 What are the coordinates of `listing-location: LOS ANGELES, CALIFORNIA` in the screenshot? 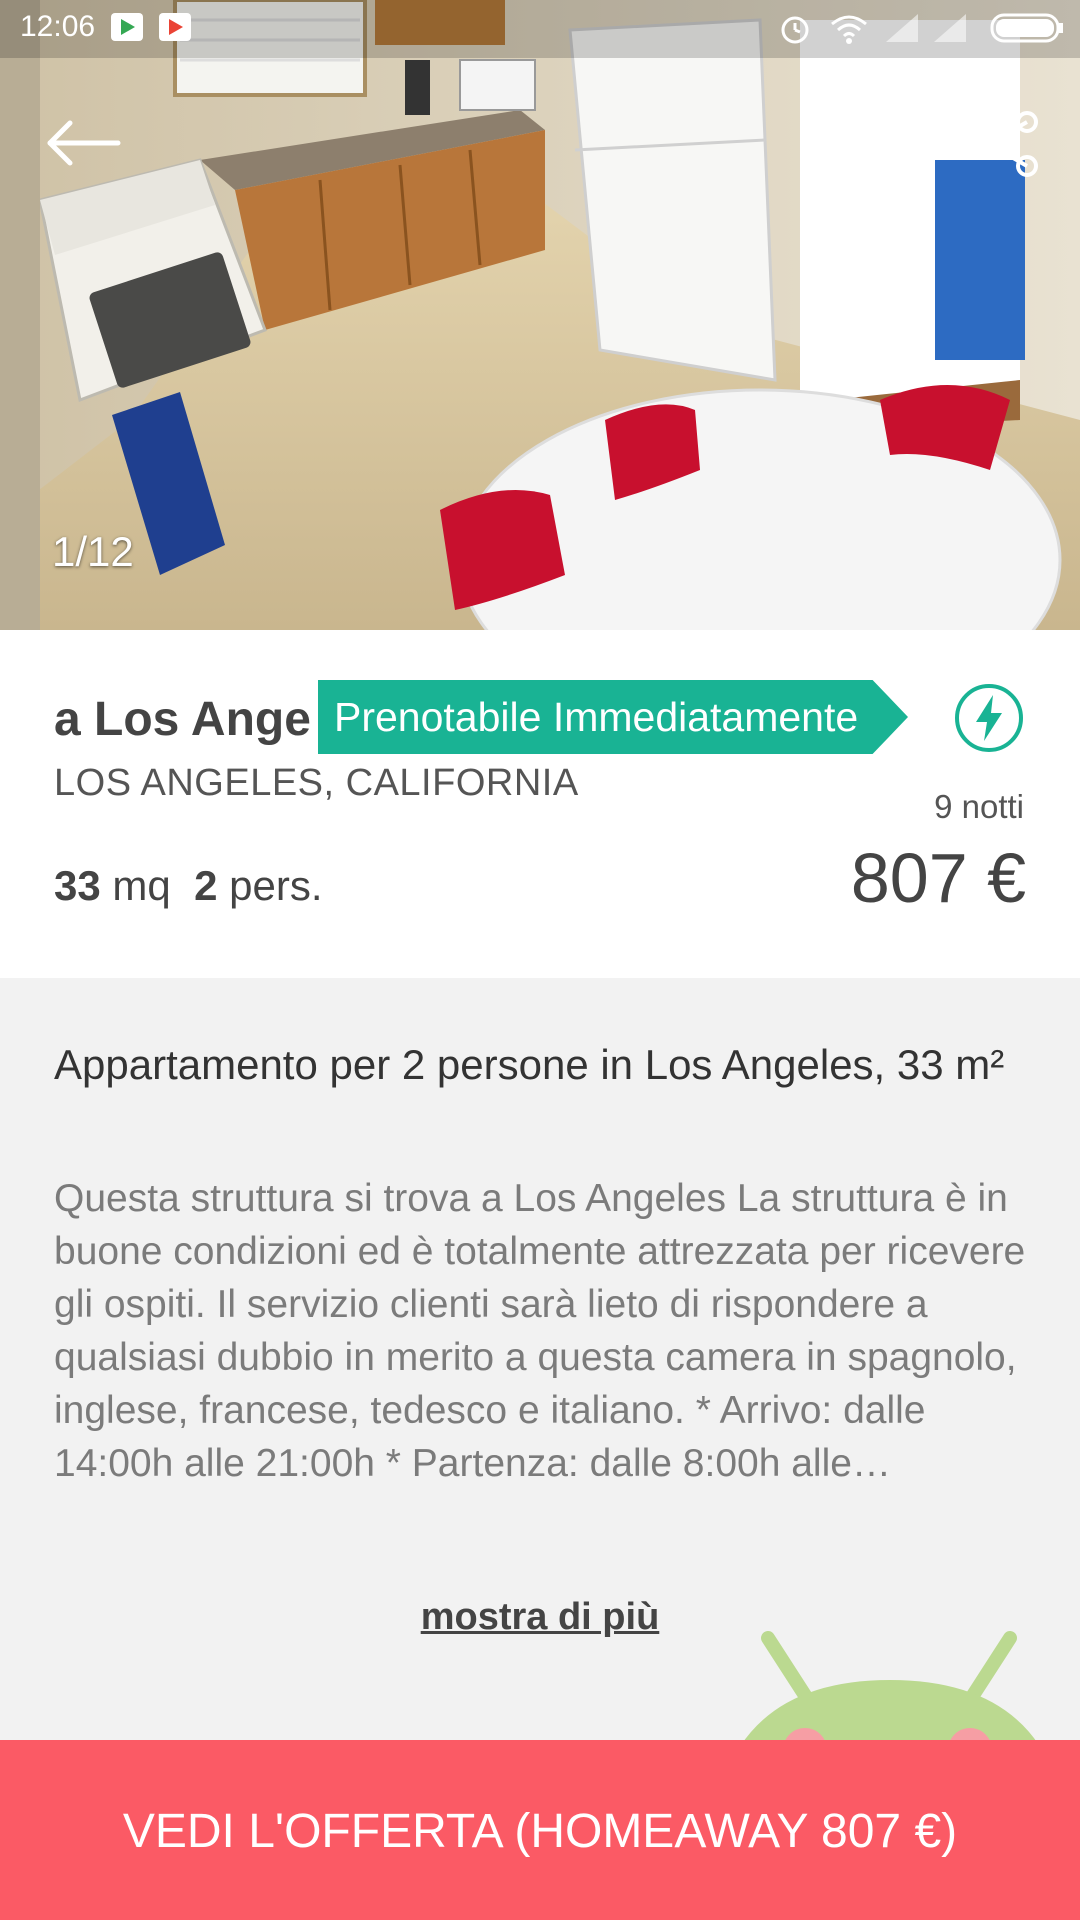 It's located at (316, 783).